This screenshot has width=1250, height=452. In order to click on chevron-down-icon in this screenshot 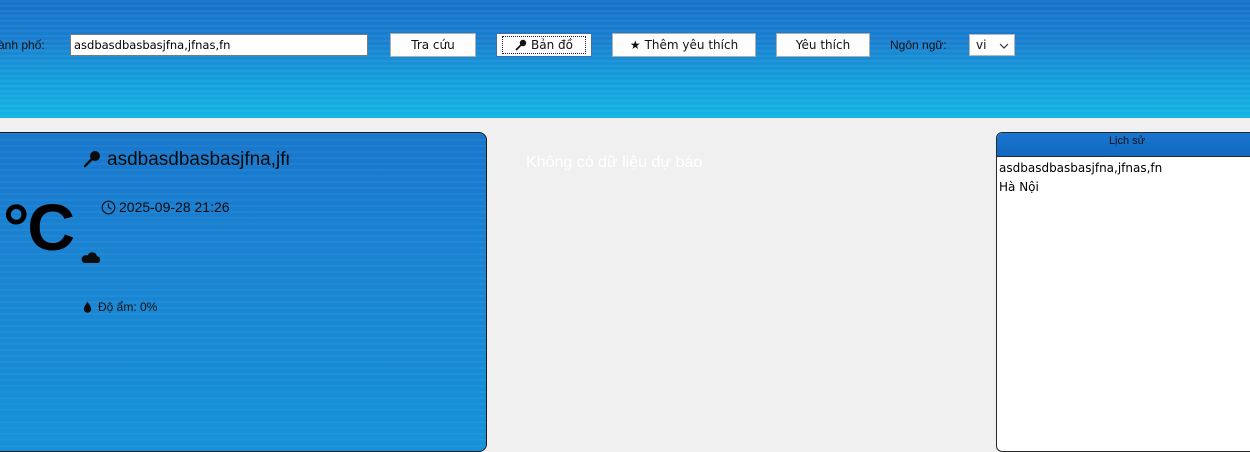, I will do `click(1004, 46)`.